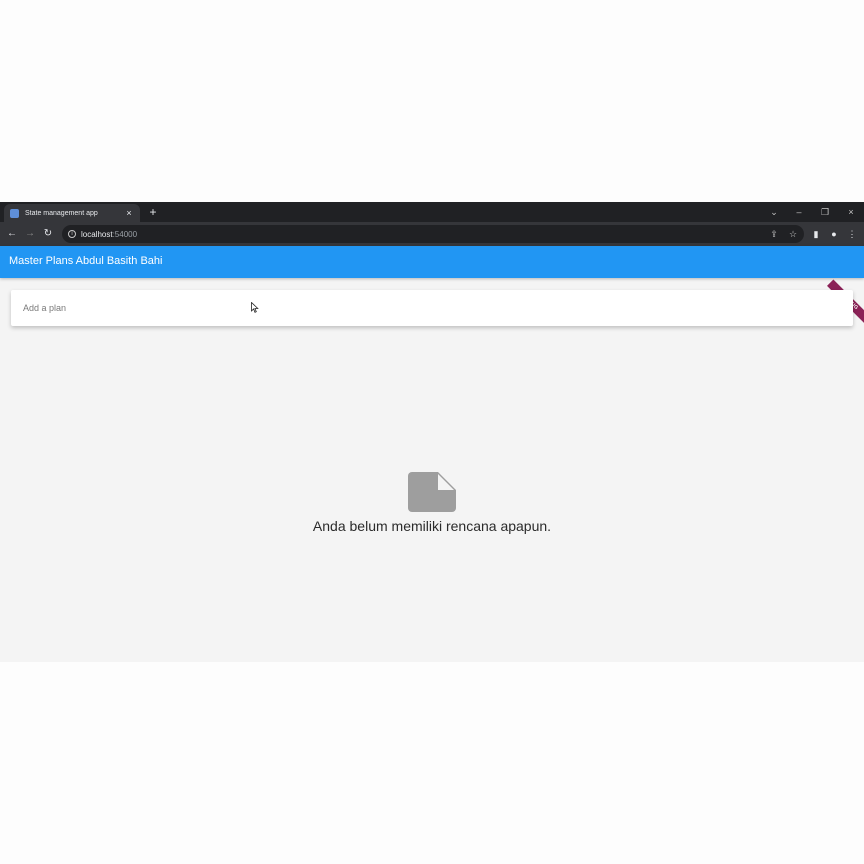 This screenshot has height=864, width=864. I want to click on browser-toolbar: ← → ↻ i localhost :54000 ⇪ ☆ ▮ ● ⋮, so click(432, 234).